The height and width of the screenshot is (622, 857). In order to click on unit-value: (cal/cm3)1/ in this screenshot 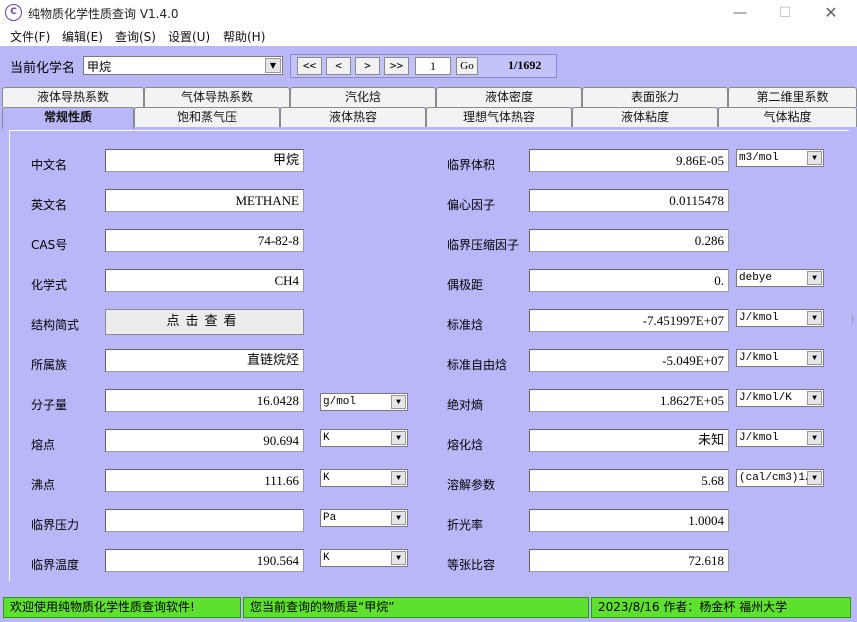, I will do `click(775, 478)`.